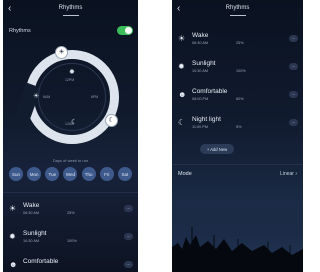  I want to click on rhythms-enable-toggle, so click(125, 30).